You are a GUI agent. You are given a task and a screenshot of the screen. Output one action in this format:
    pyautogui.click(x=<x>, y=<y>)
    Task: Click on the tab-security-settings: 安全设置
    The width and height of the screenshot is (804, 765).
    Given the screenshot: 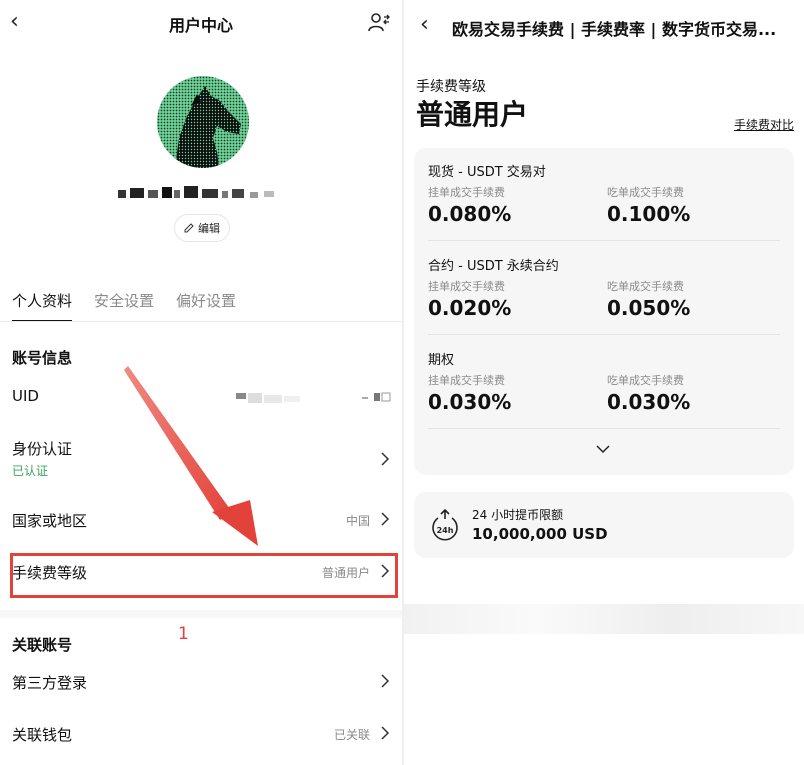 What is the action you would take?
    pyautogui.click(x=124, y=306)
    